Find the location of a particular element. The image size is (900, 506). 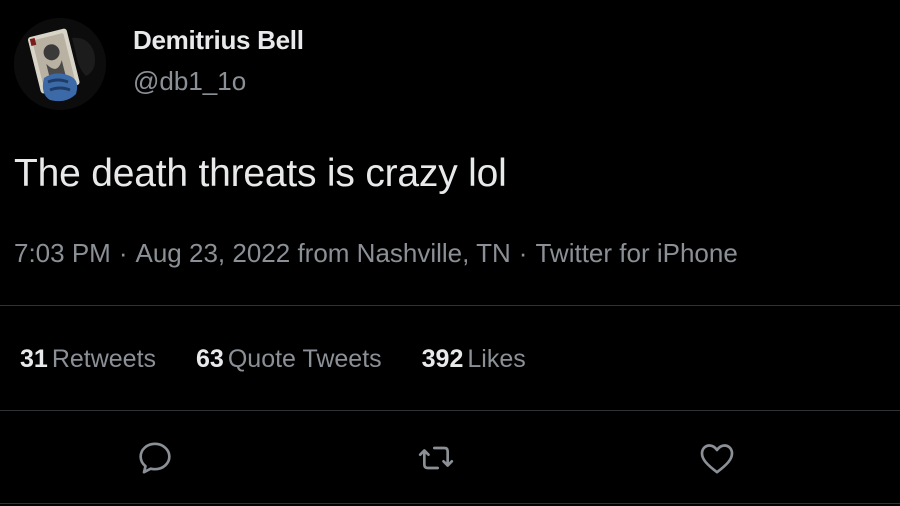

retweet-arrows-icon is located at coordinates (436, 458).